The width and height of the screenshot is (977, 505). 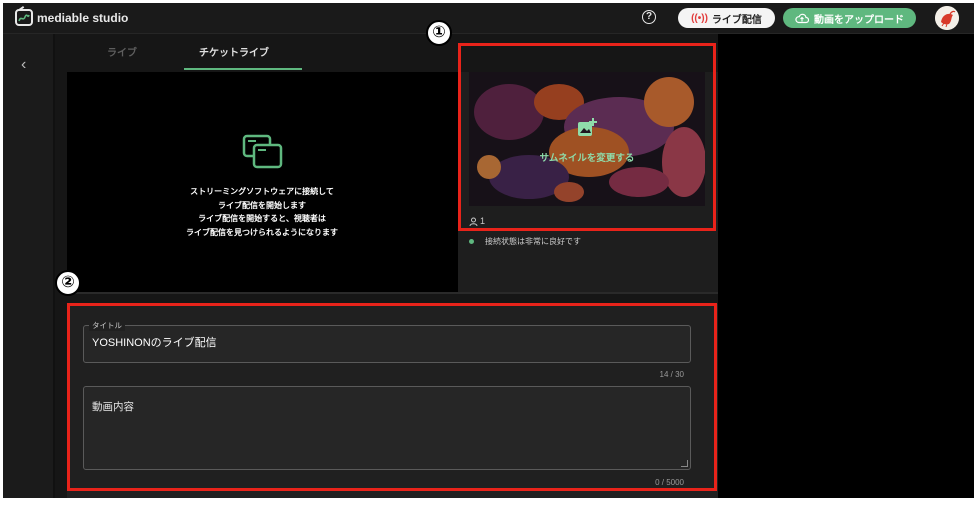 What do you see at coordinates (68, 283) in the screenshot?
I see `annotation-marker-2: ②` at bounding box center [68, 283].